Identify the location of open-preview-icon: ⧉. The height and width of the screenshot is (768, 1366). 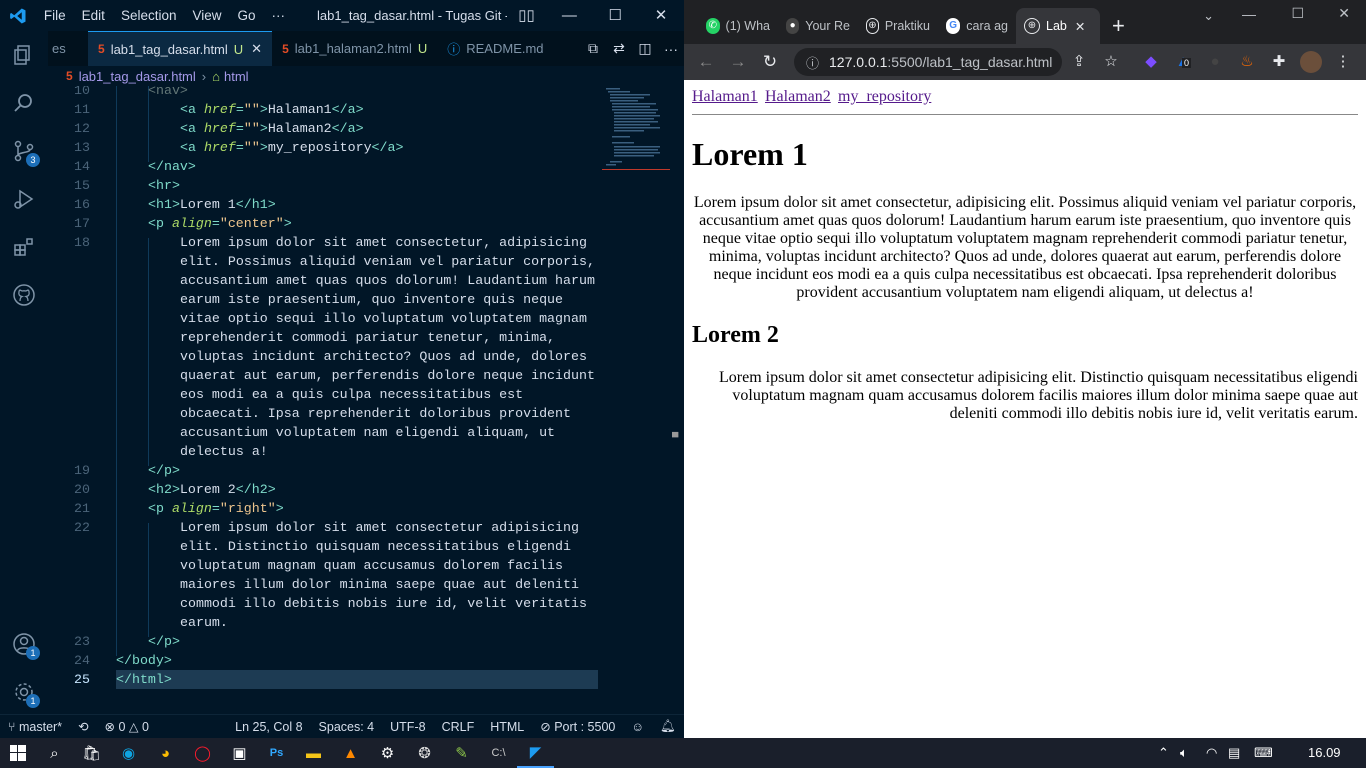
(593, 48).